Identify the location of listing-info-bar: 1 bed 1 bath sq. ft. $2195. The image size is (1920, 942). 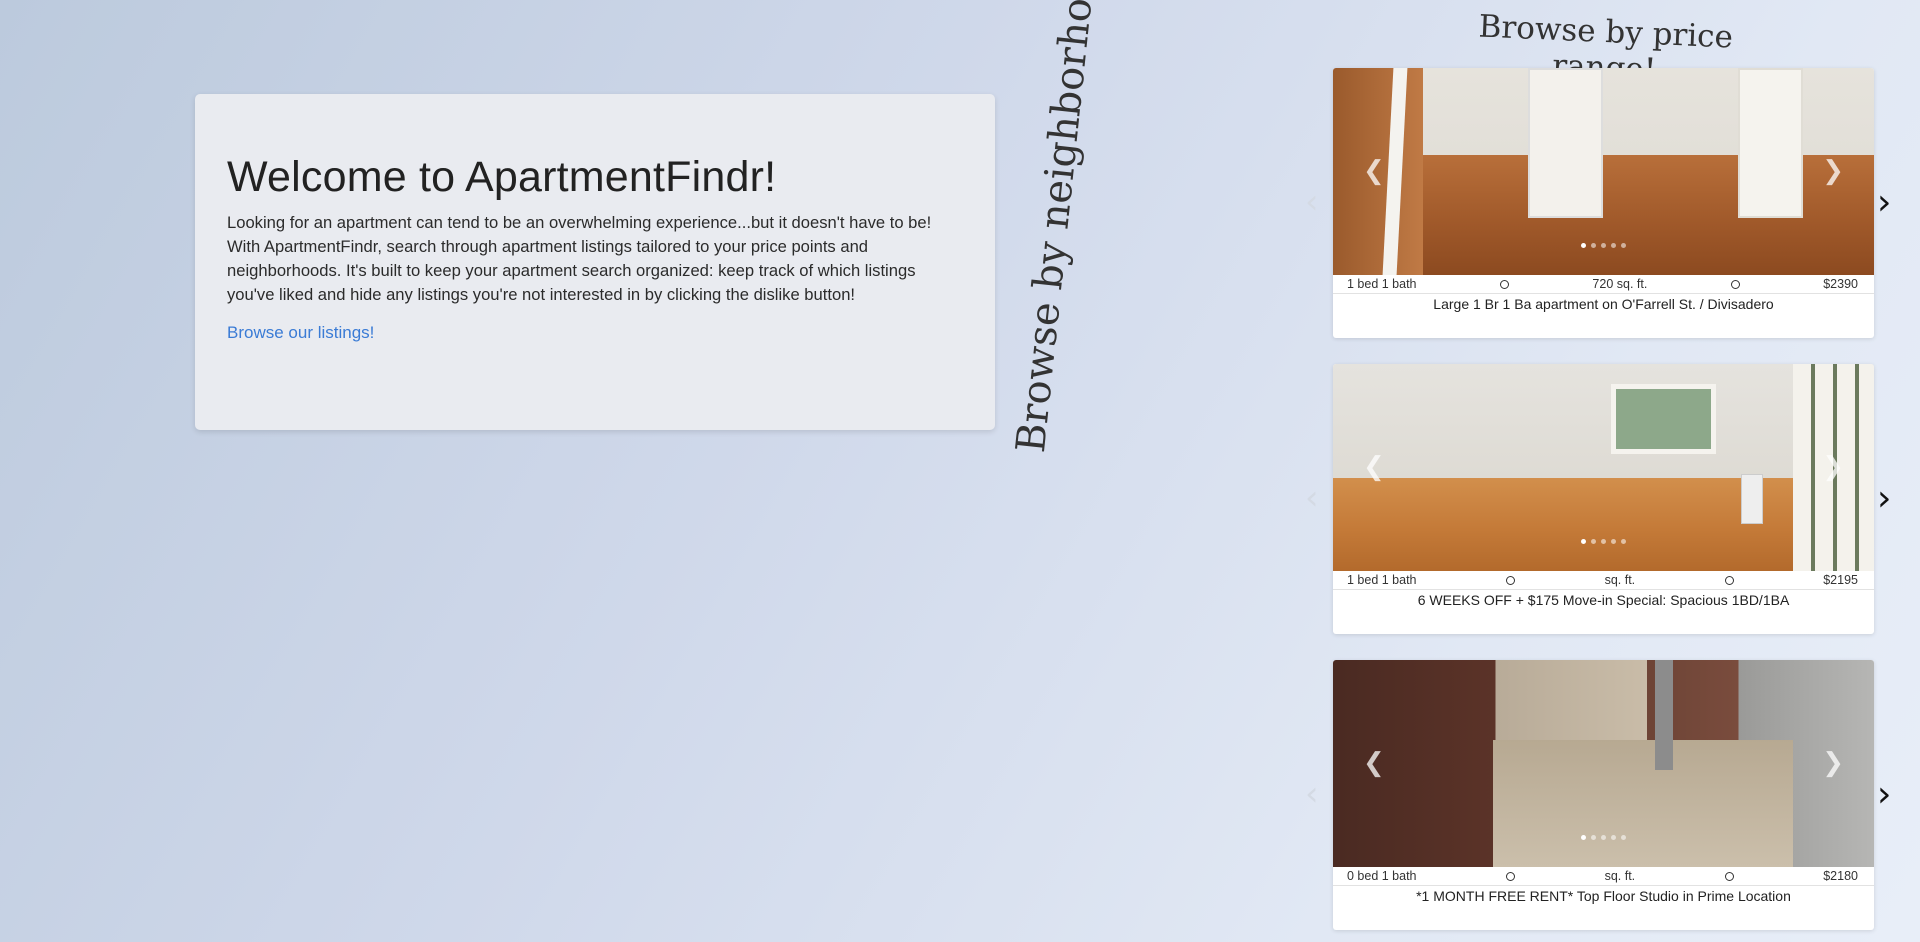
(1603, 580).